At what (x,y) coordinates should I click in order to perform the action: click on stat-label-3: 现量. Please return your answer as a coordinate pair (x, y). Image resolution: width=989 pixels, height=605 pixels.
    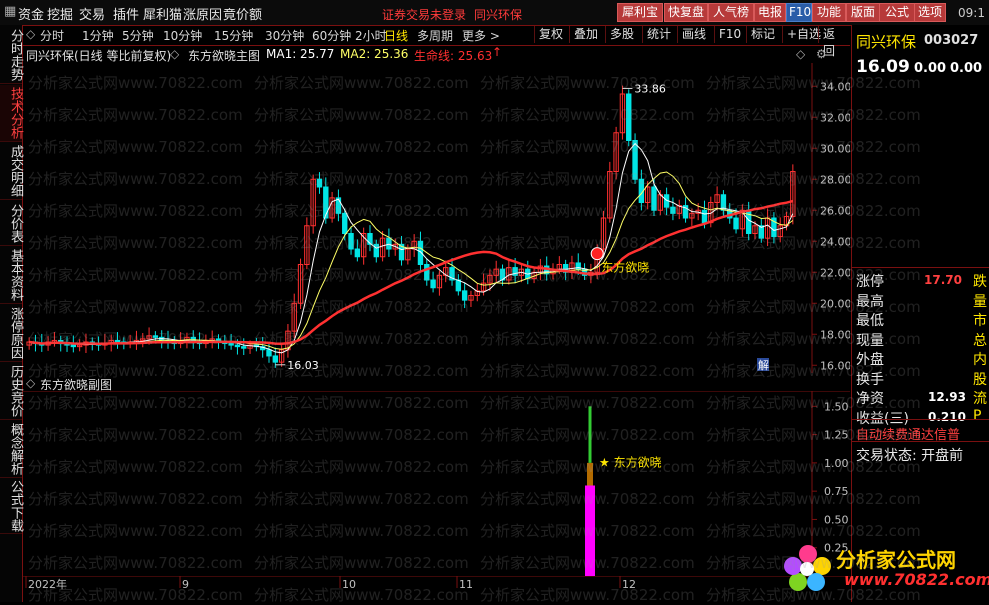
    Looking at the image, I should click on (870, 340).